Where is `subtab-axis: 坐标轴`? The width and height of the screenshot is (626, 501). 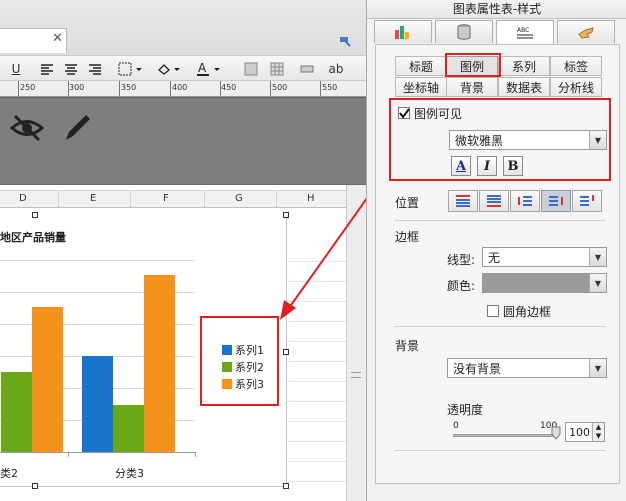
subtab-axis: 坐标轴 is located at coordinates (421, 87).